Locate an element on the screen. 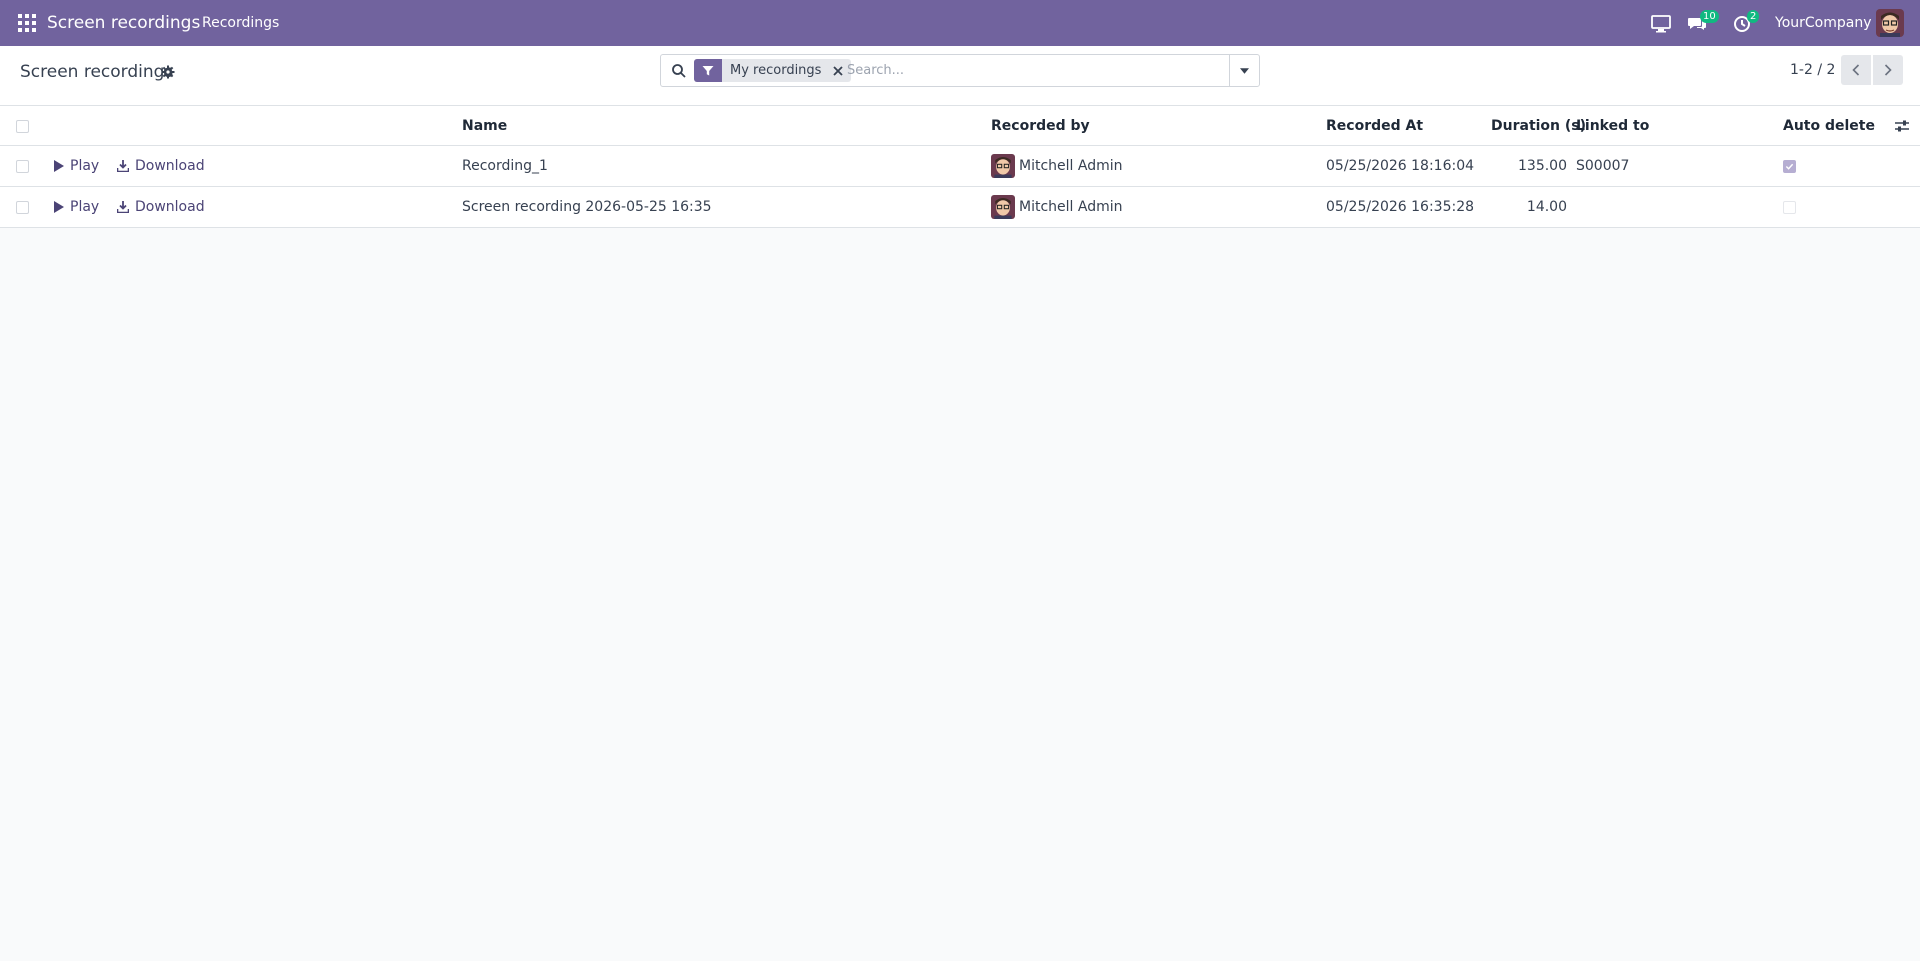 This screenshot has width=1920, height=961. column-header-auto-delete: Auto delete is located at coordinates (1829, 125).